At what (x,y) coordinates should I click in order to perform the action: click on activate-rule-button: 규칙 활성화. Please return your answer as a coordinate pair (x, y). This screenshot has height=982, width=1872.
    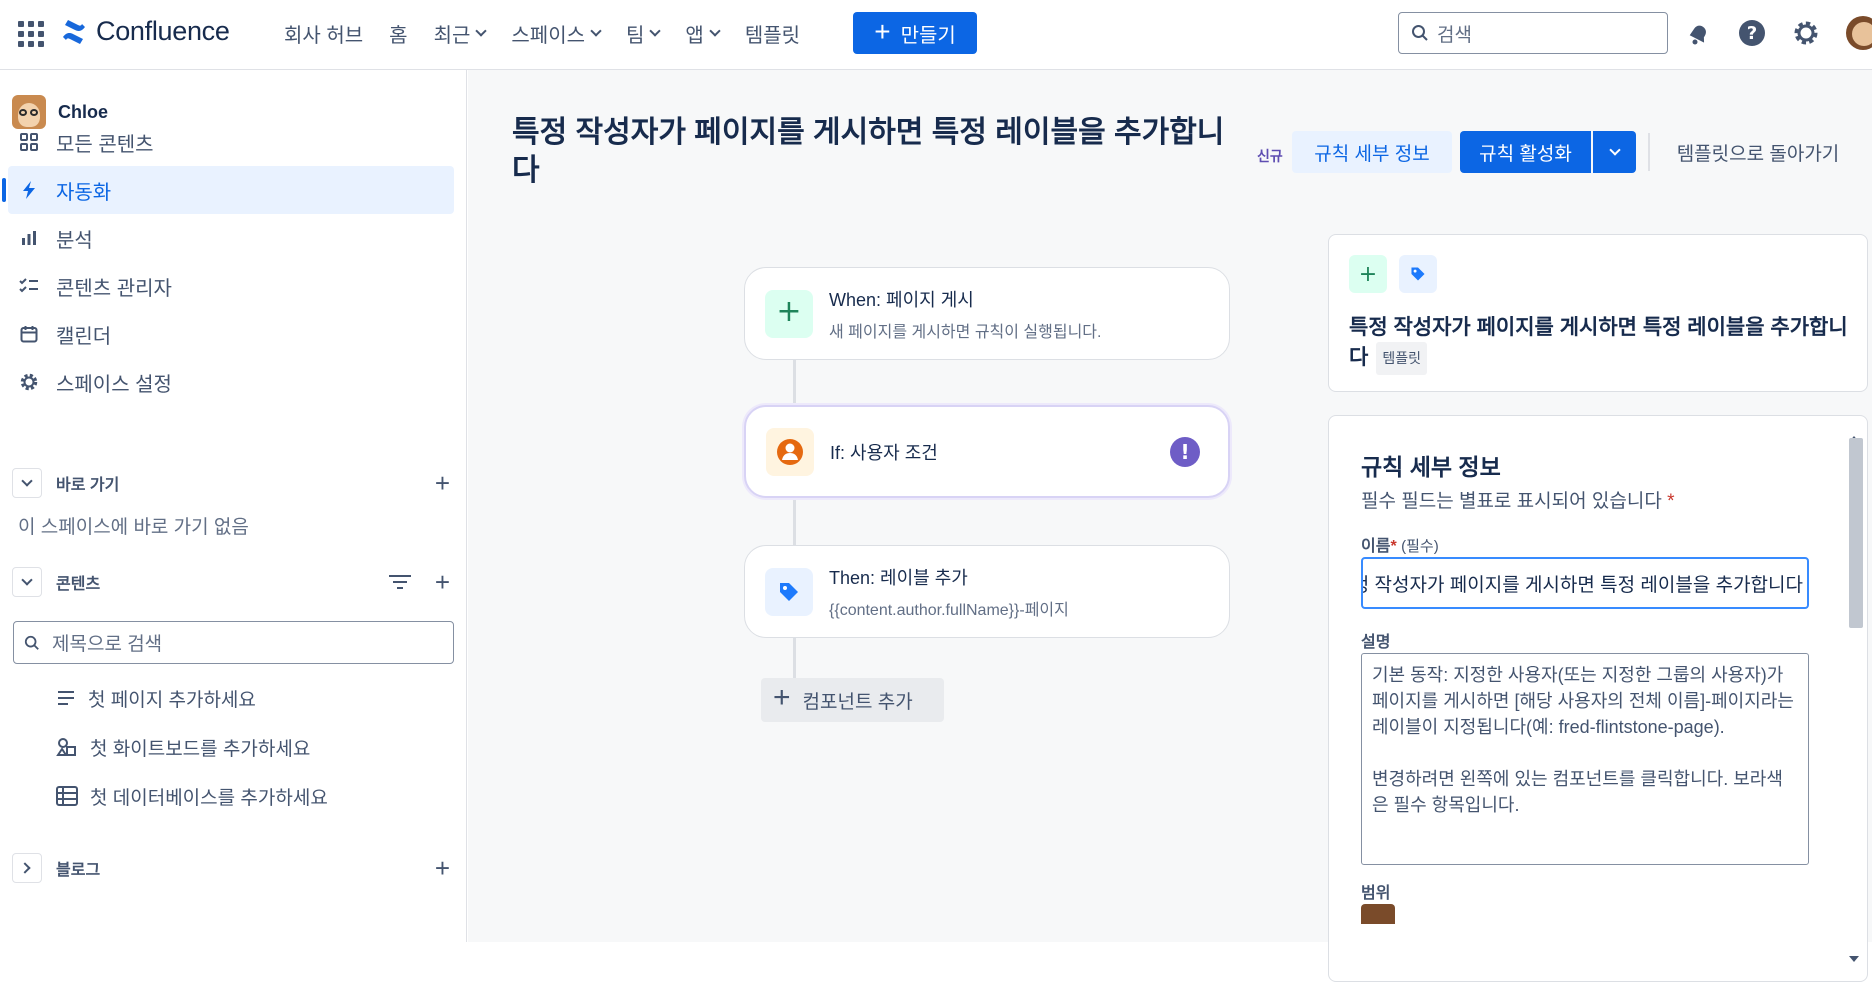
    Looking at the image, I should click on (1525, 152).